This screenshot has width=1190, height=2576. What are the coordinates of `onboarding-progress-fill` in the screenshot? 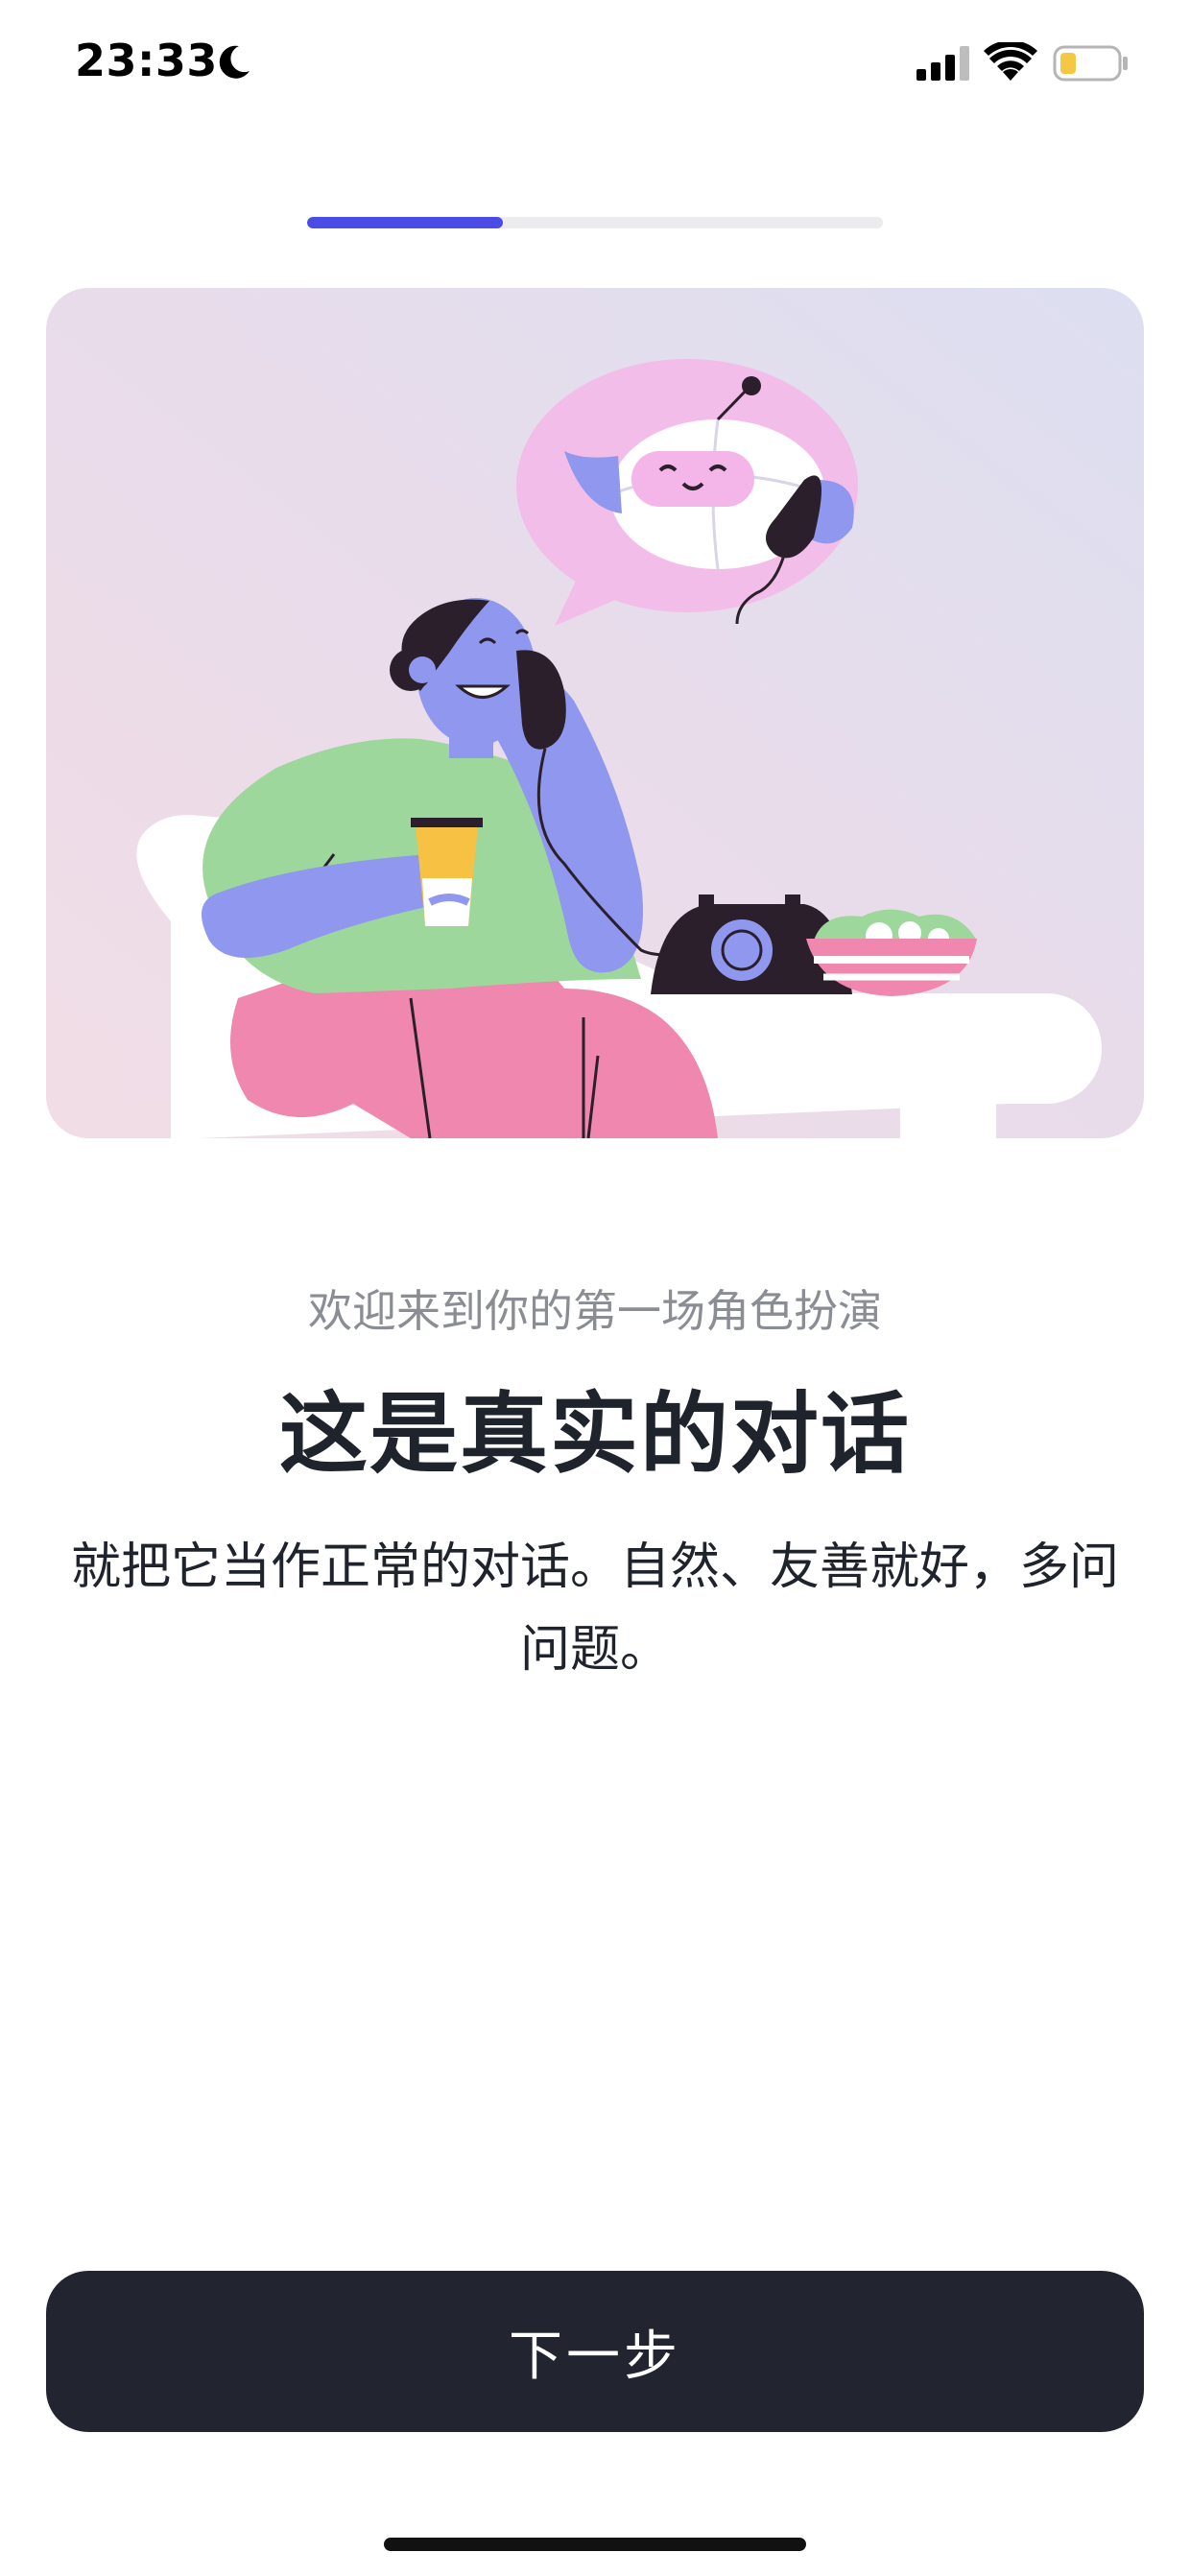 It's located at (405, 222).